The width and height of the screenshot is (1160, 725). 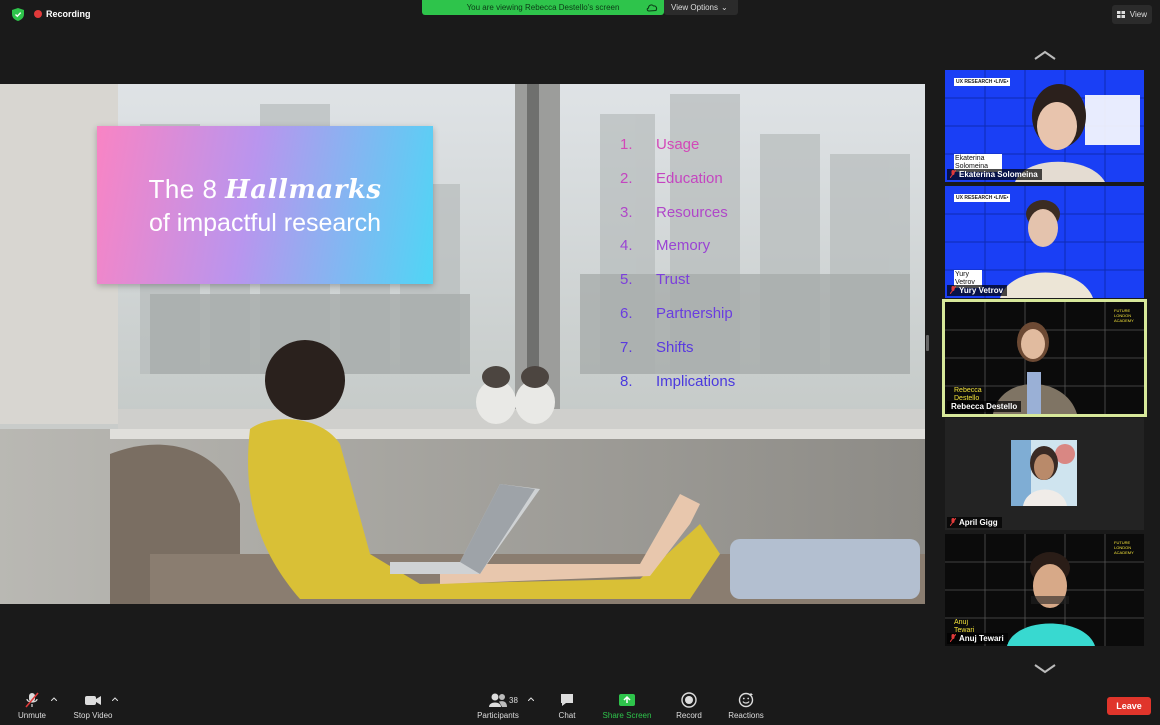 What do you see at coordinates (626, 280) in the screenshot?
I see `list-item-number: 5.` at bounding box center [626, 280].